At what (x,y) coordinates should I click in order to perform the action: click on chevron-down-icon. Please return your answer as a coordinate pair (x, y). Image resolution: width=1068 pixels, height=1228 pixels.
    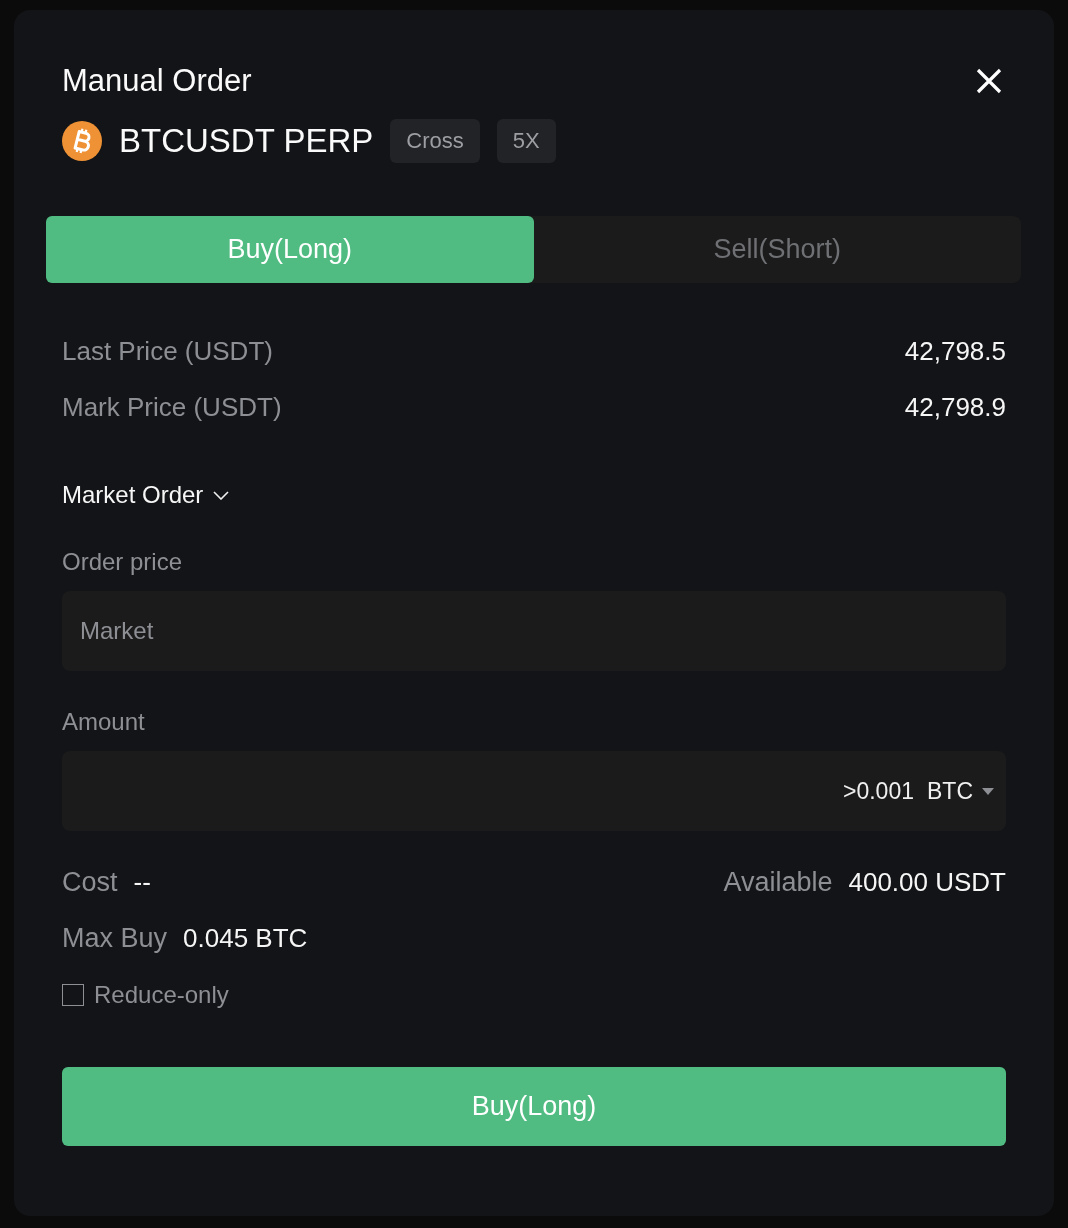
    Looking at the image, I should click on (221, 495).